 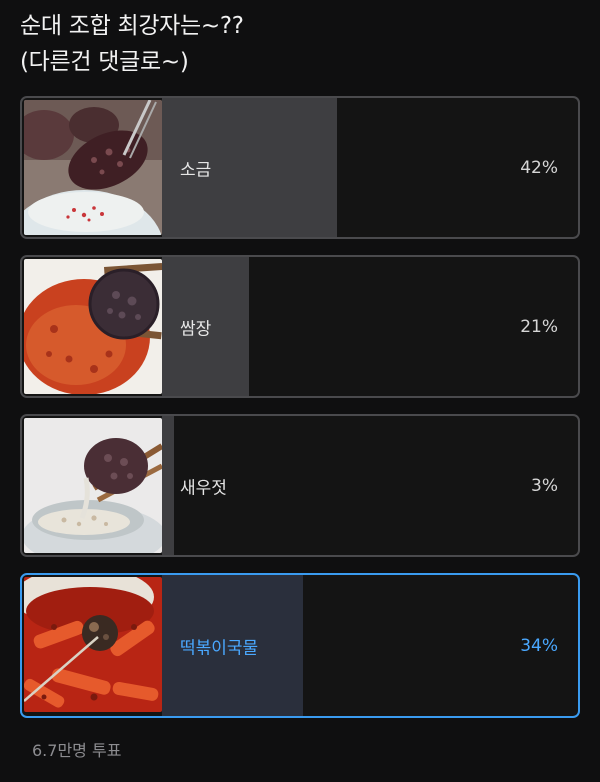 I want to click on poll-question: 순대 조합 최강자는~?? (다른건 댓글로~), so click(x=300, y=44).